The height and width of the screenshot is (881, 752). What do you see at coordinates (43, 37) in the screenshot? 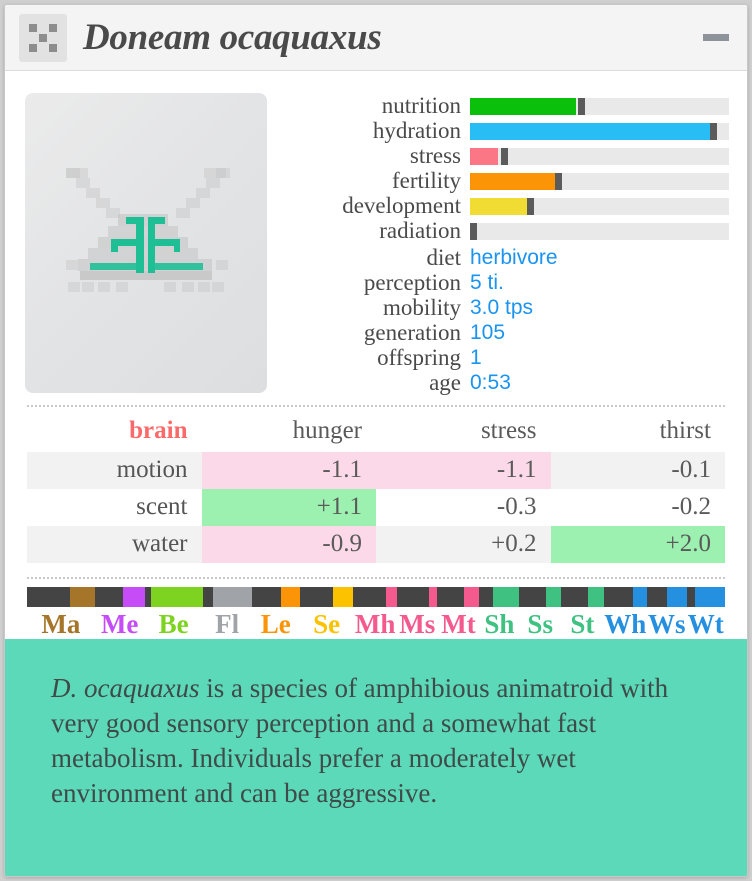
I see `creature-pixel-icon` at bounding box center [43, 37].